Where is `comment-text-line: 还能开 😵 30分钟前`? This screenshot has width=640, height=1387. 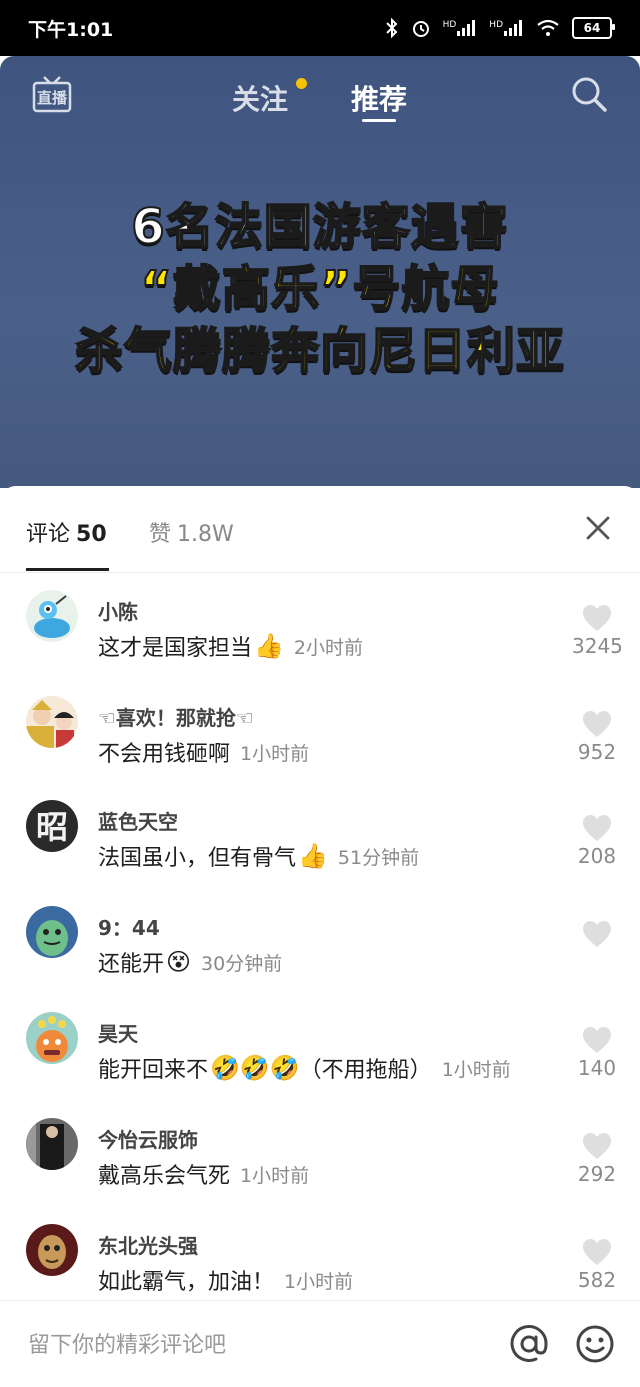
comment-text-line: 还能开 😵 30分钟前 is located at coordinates (190, 962).